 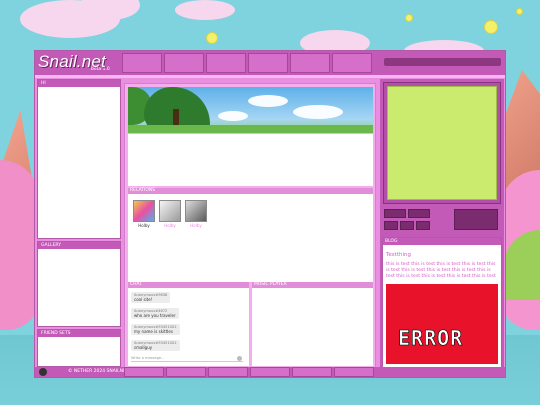 I want to click on search-bar, so click(x=442, y=62).